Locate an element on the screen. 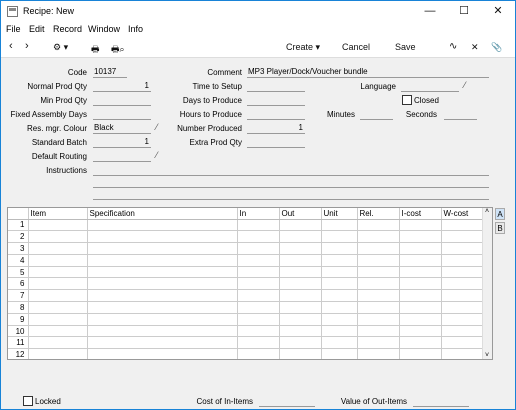  save-button: Save is located at coordinates (405, 47).